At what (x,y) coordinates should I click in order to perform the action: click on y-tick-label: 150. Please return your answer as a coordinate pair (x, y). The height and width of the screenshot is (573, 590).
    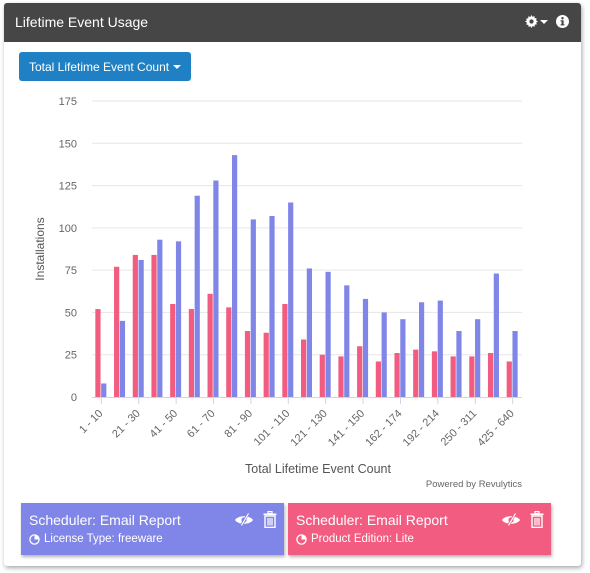
    Looking at the image, I should click on (68, 144).